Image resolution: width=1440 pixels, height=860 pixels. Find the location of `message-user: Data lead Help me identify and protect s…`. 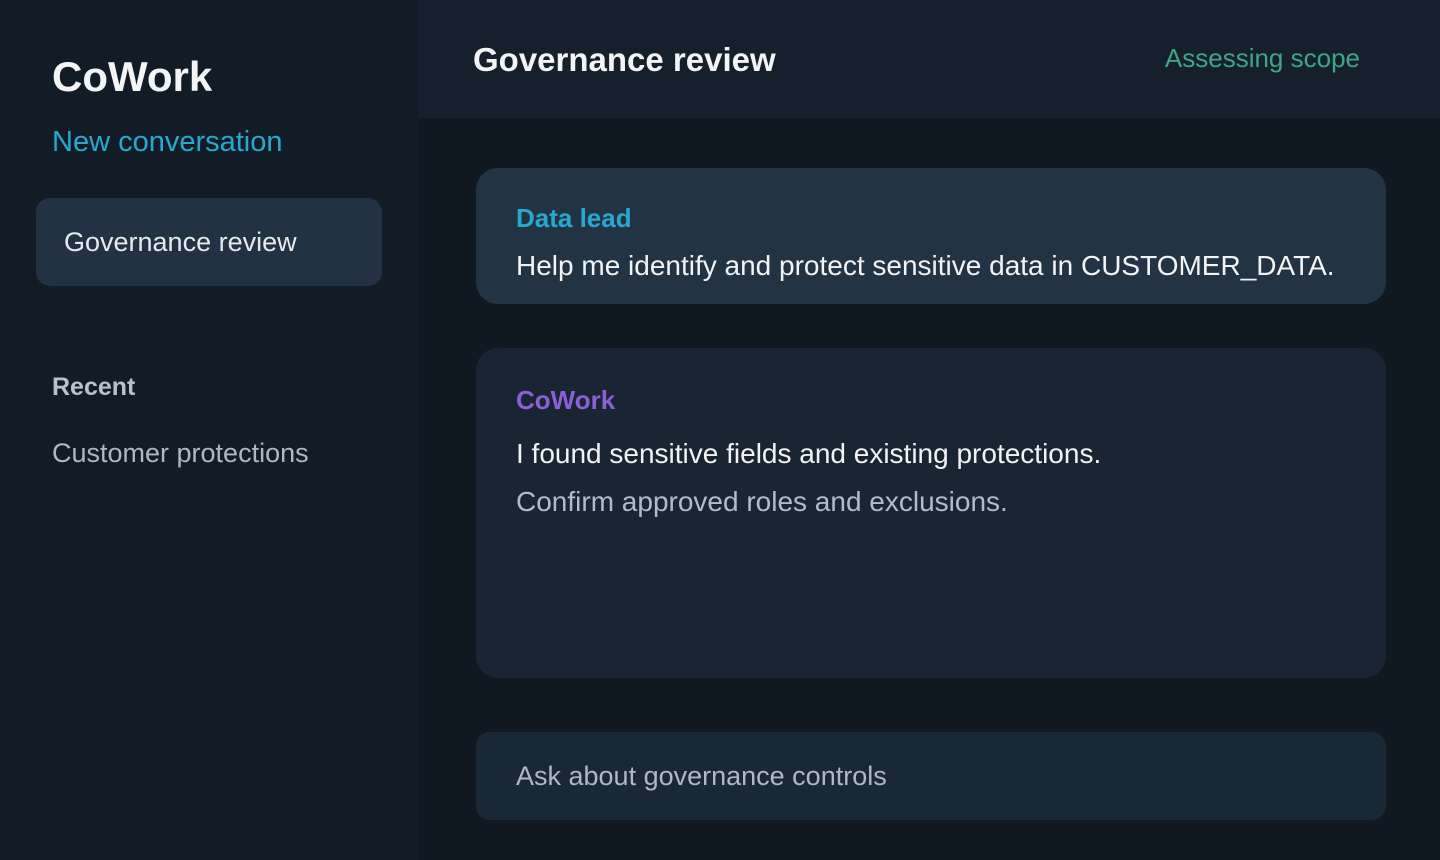

message-user: Data lead Help me identify and protect s… is located at coordinates (931, 236).